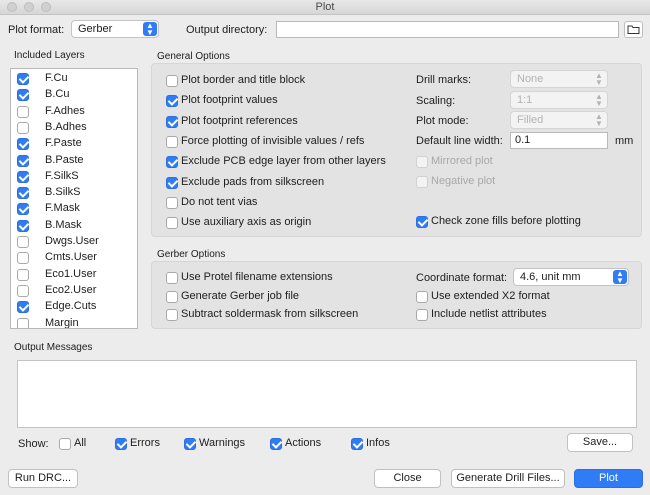  I want to click on layer-row-cmts-user: Cmts.User, so click(74, 258).